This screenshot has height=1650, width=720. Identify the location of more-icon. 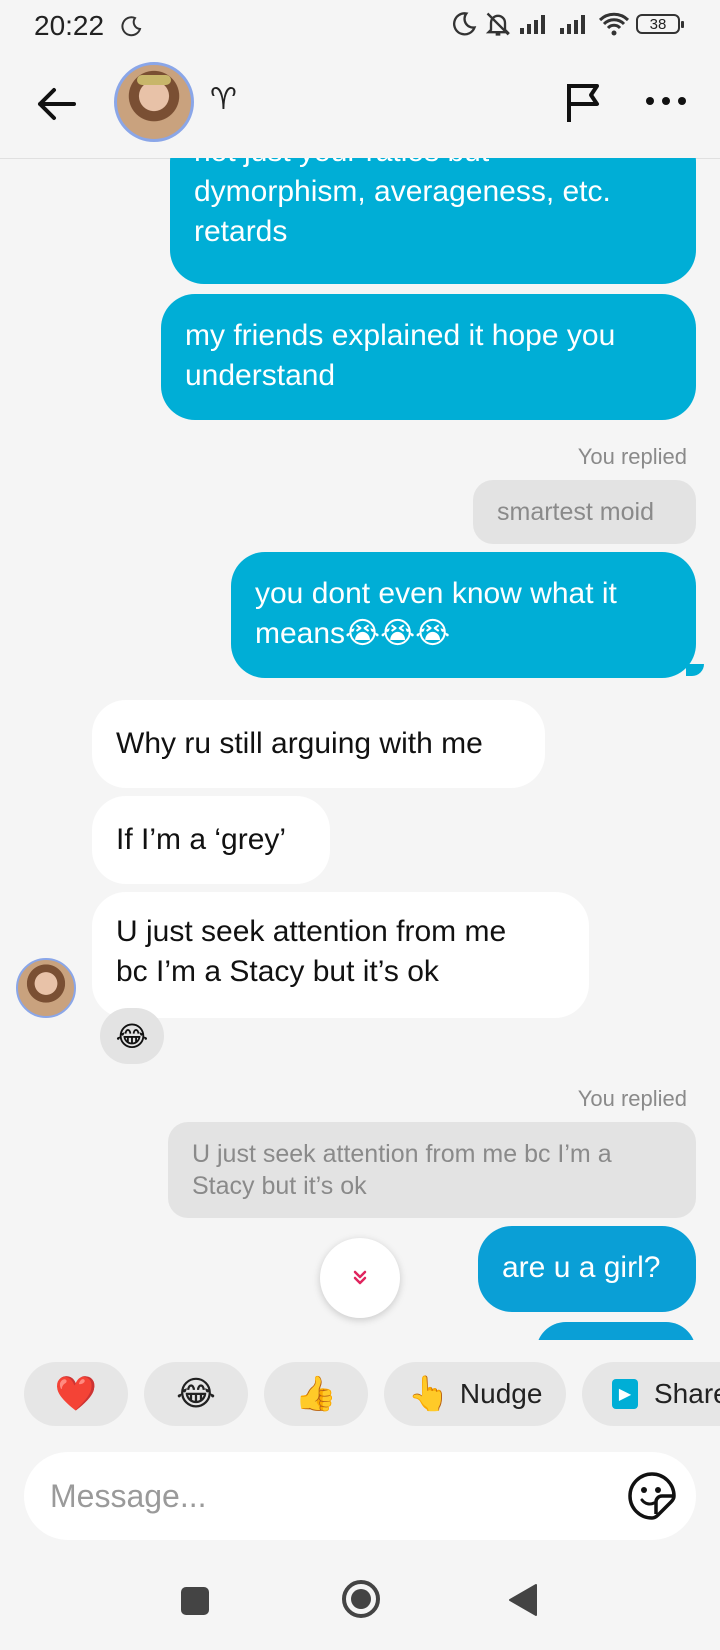
(666, 101).